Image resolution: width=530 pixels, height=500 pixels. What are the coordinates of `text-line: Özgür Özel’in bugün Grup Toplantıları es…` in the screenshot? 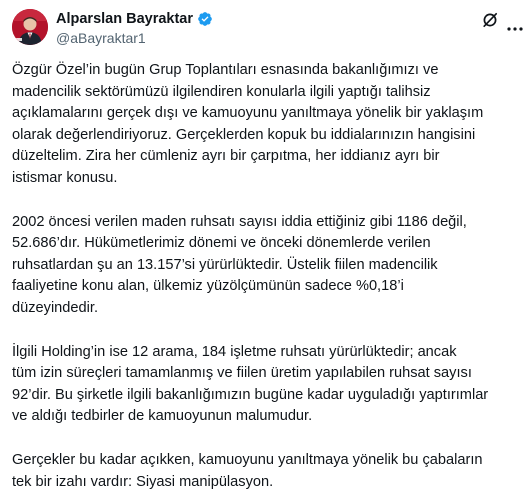 It's located at (225, 70).